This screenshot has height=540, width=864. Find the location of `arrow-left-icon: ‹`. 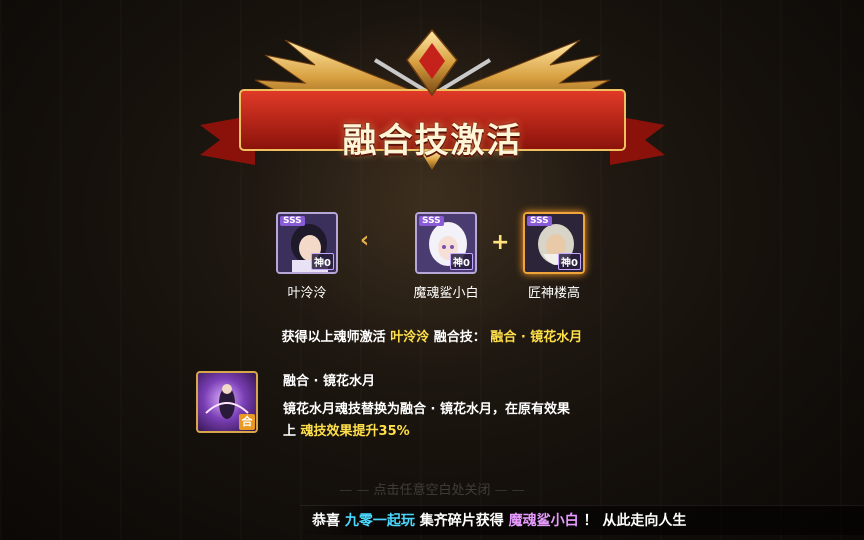

arrow-left-icon: ‹ is located at coordinates (365, 240).